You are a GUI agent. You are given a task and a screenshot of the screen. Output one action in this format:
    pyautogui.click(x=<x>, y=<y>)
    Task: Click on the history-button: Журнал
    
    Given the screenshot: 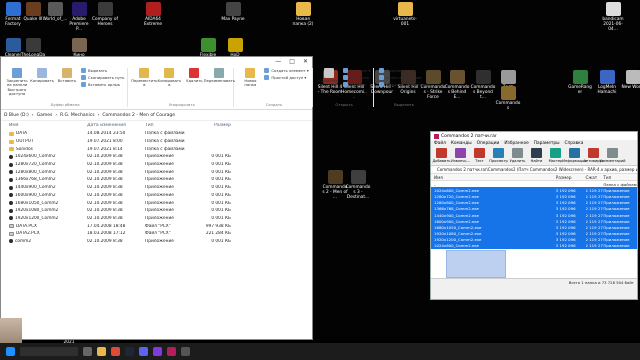 What is the action you would take?
    pyautogui.click(x=356, y=84)
    